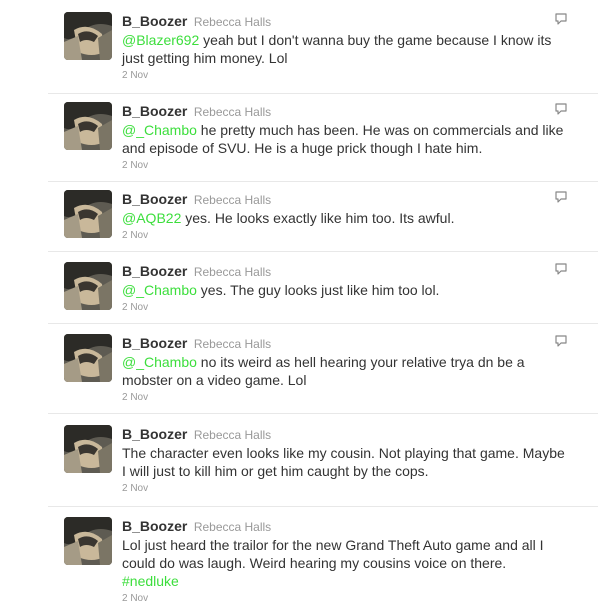  What do you see at coordinates (160, 40) in the screenshot?
I see `mention-link: @Blazer692` at bounding box center [160, 40].